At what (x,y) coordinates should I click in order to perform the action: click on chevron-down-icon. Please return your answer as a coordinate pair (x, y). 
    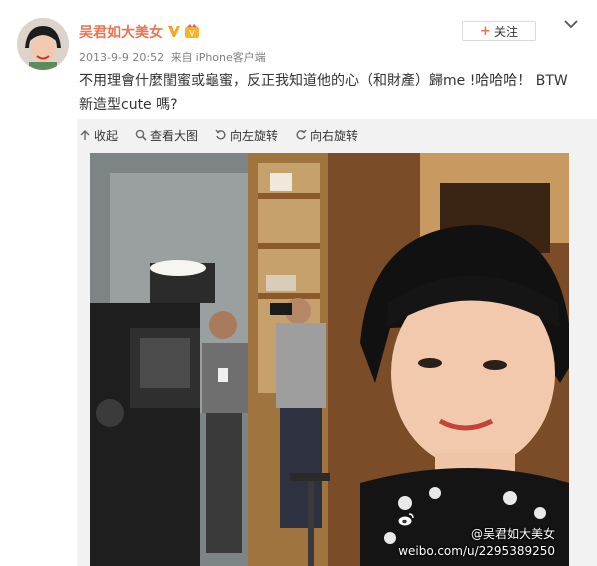
    Looking at the image, I should click on (571, 24).